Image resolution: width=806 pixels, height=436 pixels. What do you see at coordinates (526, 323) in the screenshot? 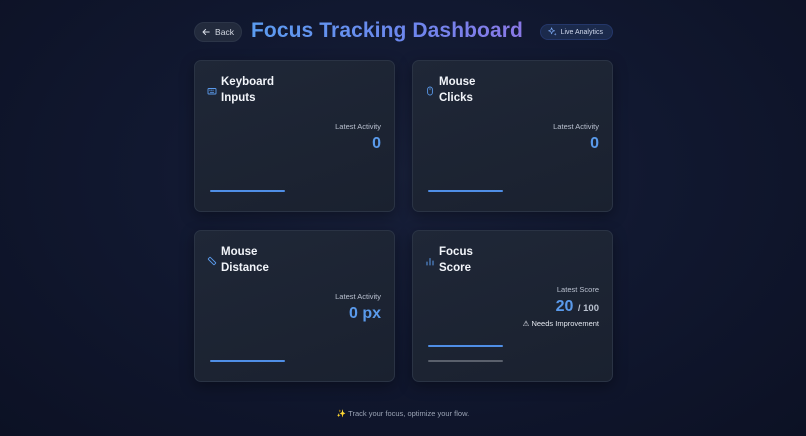
I see `warning-icon: ⚠` at bounding box center [526, 323].